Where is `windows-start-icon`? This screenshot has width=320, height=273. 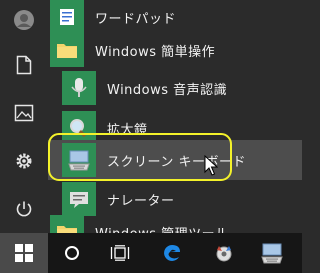 windows-start-icon is located at coordinates (24, 253).